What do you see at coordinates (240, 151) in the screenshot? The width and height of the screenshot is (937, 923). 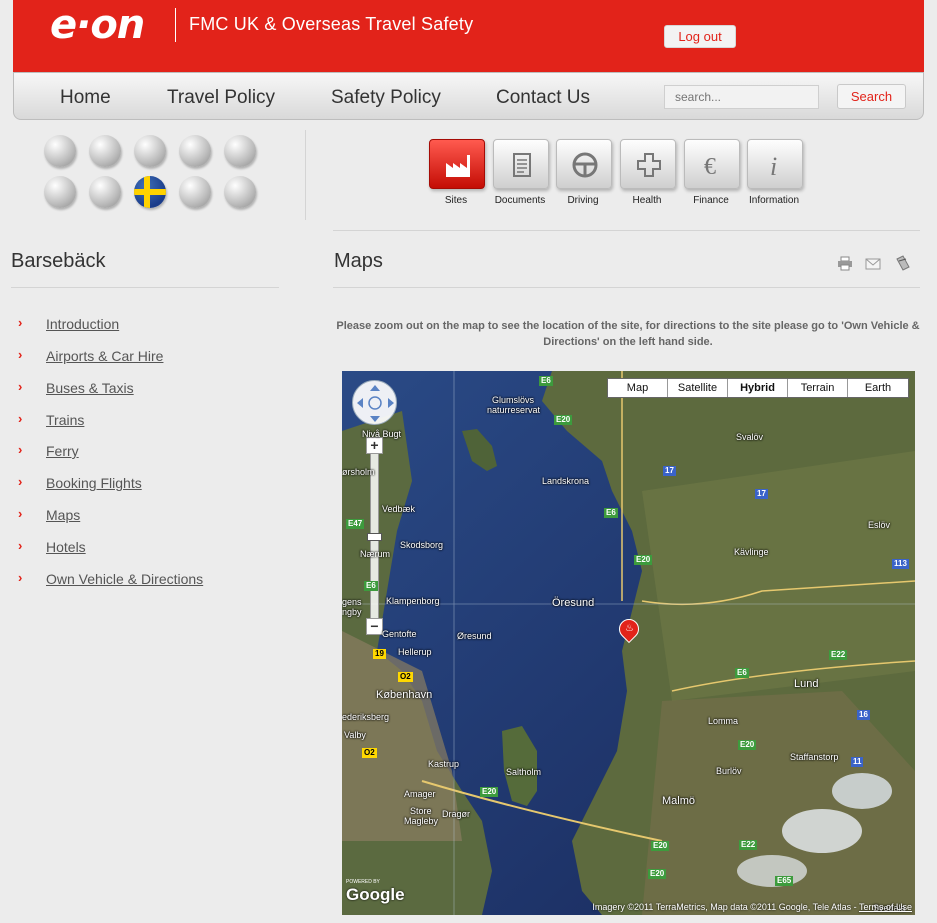 I see `country-flag-uk` at bounding box center [240, 151].